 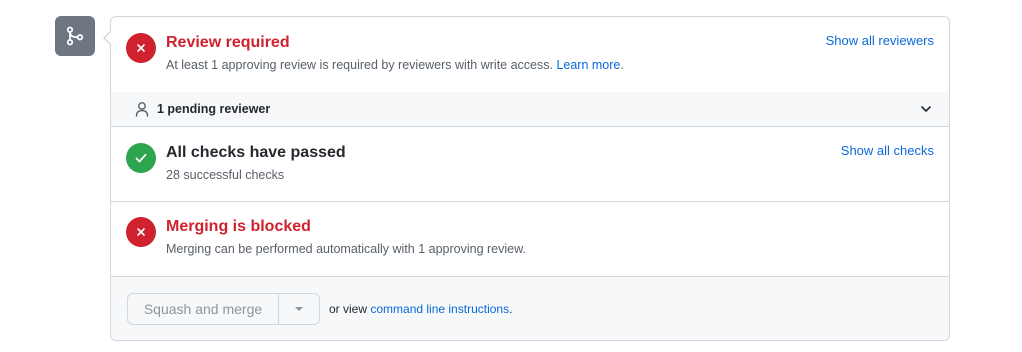 What do you see at coordinates (225, 175) in the screenshot?
I see `checks-description: 28 successful checks` at bounding box center [225, 175].